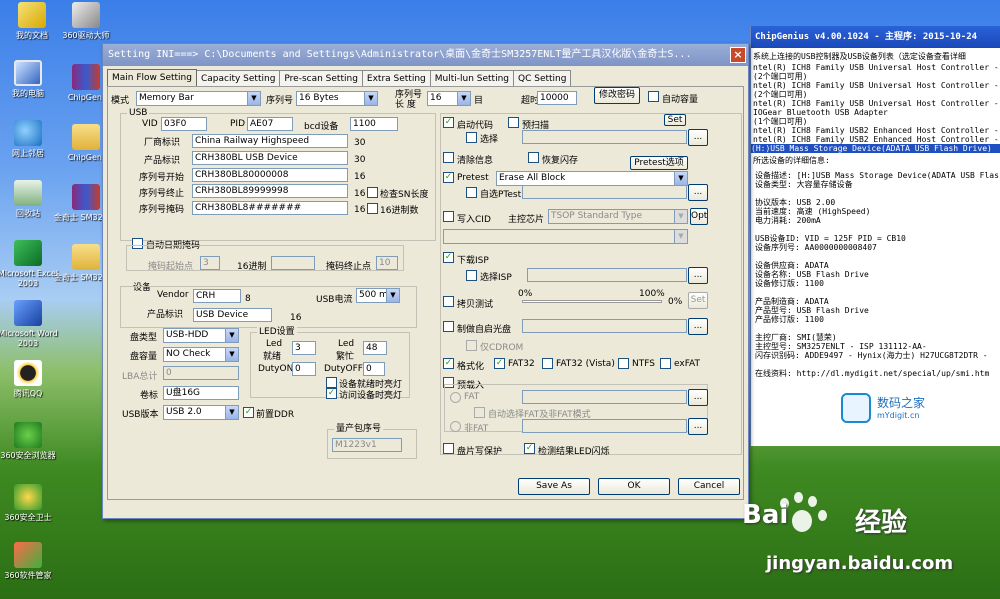  What do you see at coordinates (554, 486) in the screenshot?
I see `save-as-button: Save As` at bounding box center [554, 486].